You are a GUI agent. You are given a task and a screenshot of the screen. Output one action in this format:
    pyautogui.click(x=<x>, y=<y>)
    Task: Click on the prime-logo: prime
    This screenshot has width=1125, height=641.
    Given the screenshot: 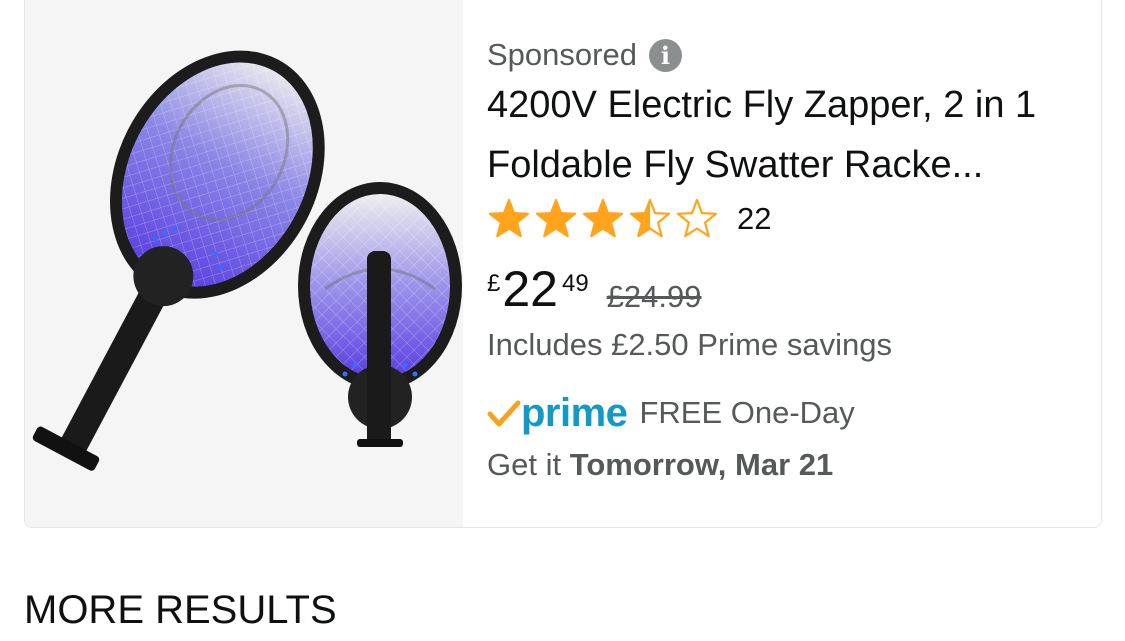 What is the action you would take?
    pyautogui.click(x=557, y=413)
    